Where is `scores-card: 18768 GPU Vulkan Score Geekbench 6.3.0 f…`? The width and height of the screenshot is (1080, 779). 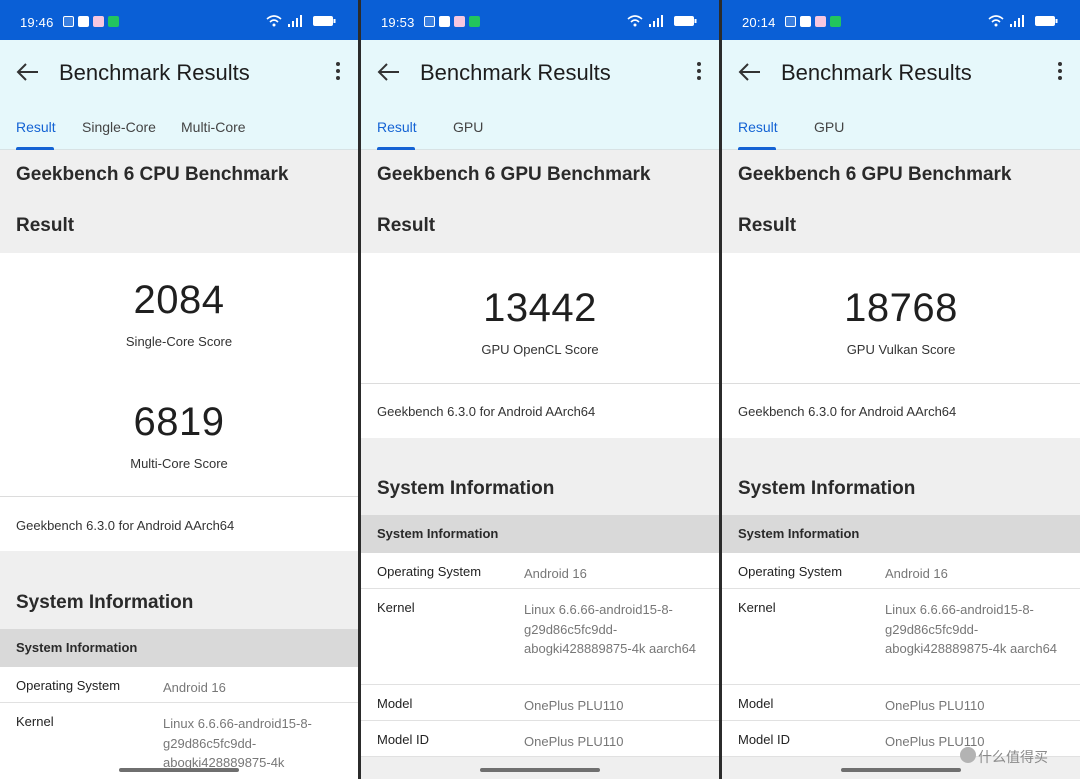
scores-card: 18768 GPU Vulkan Score Geekbench 6.3.0 f… is located at coordinates (901, 345).